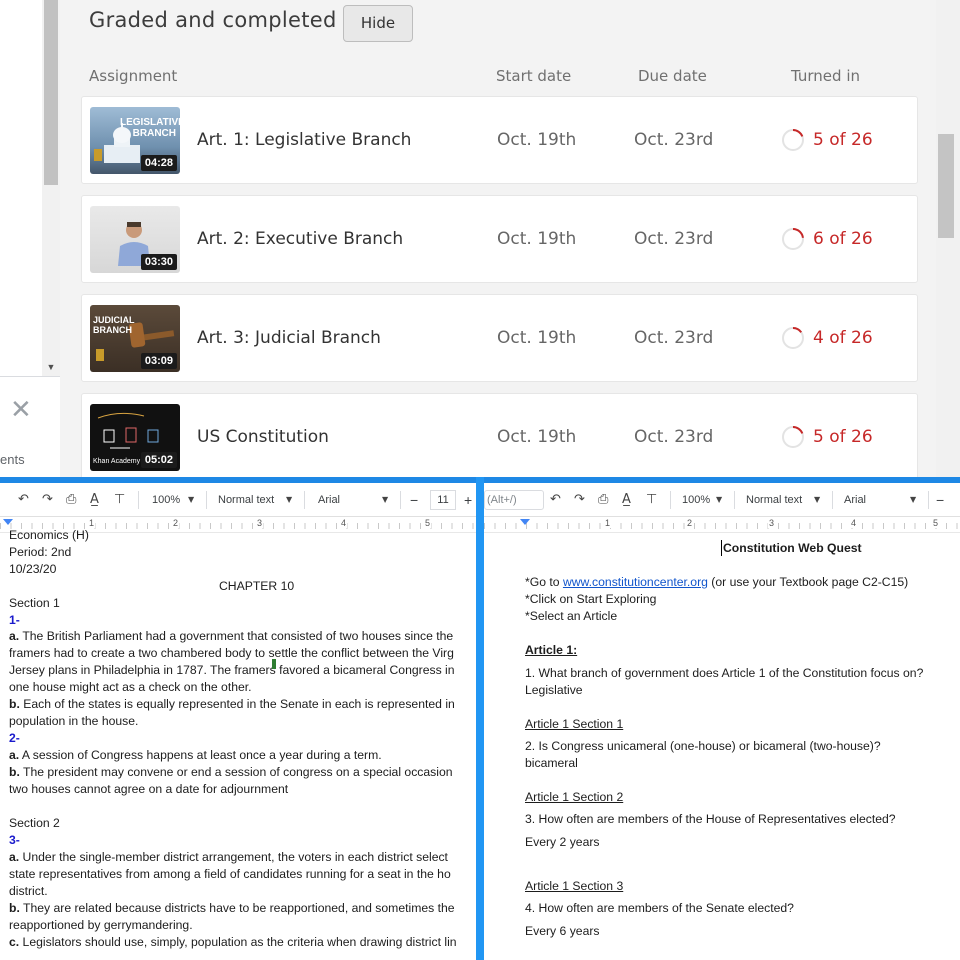  I want to click on hide-button: Hide, so click(378, 23).